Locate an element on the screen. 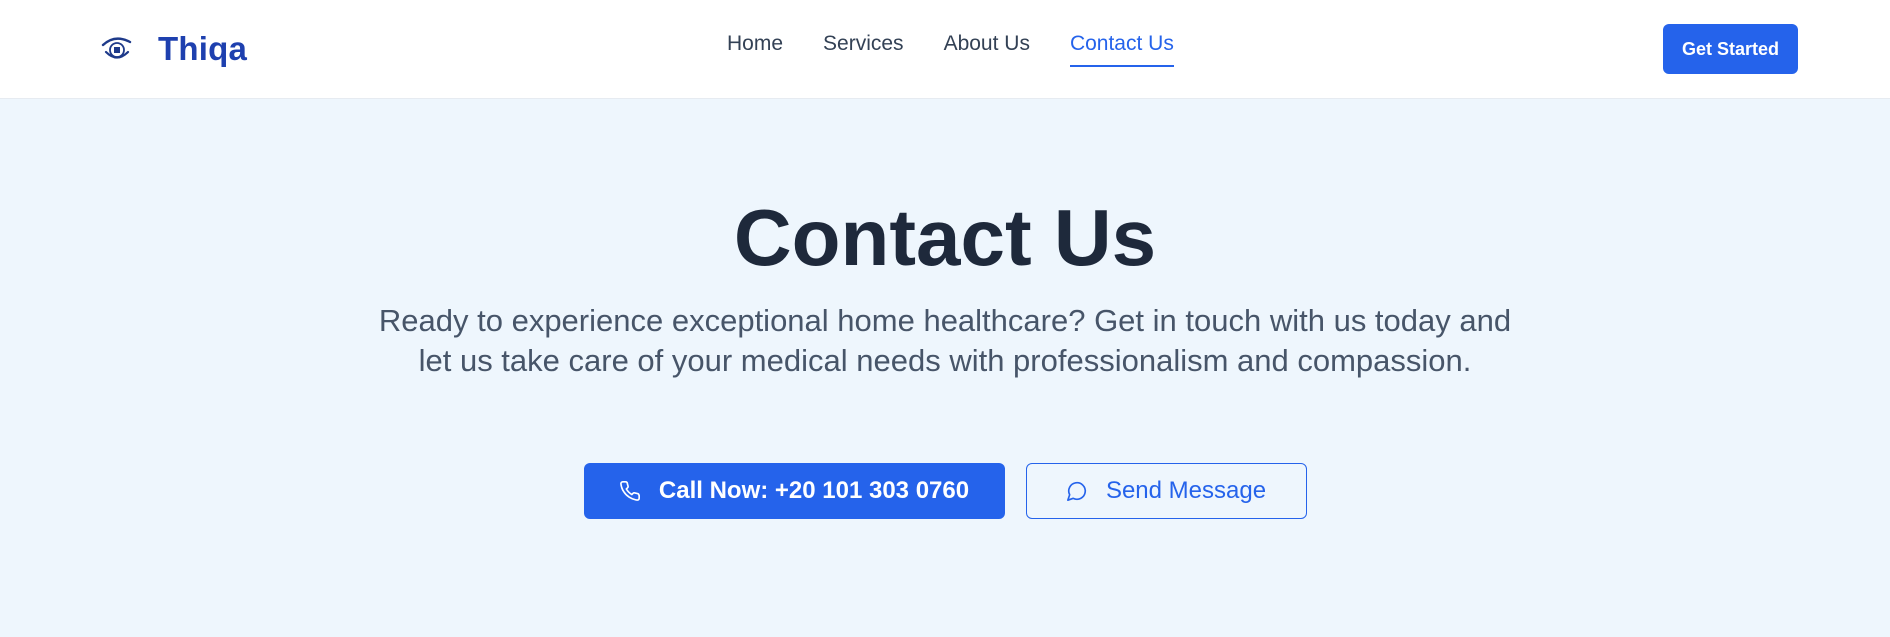 This screenshot has width=1890, height=637. brand: Thiqa is located at coordinates (172, 49).